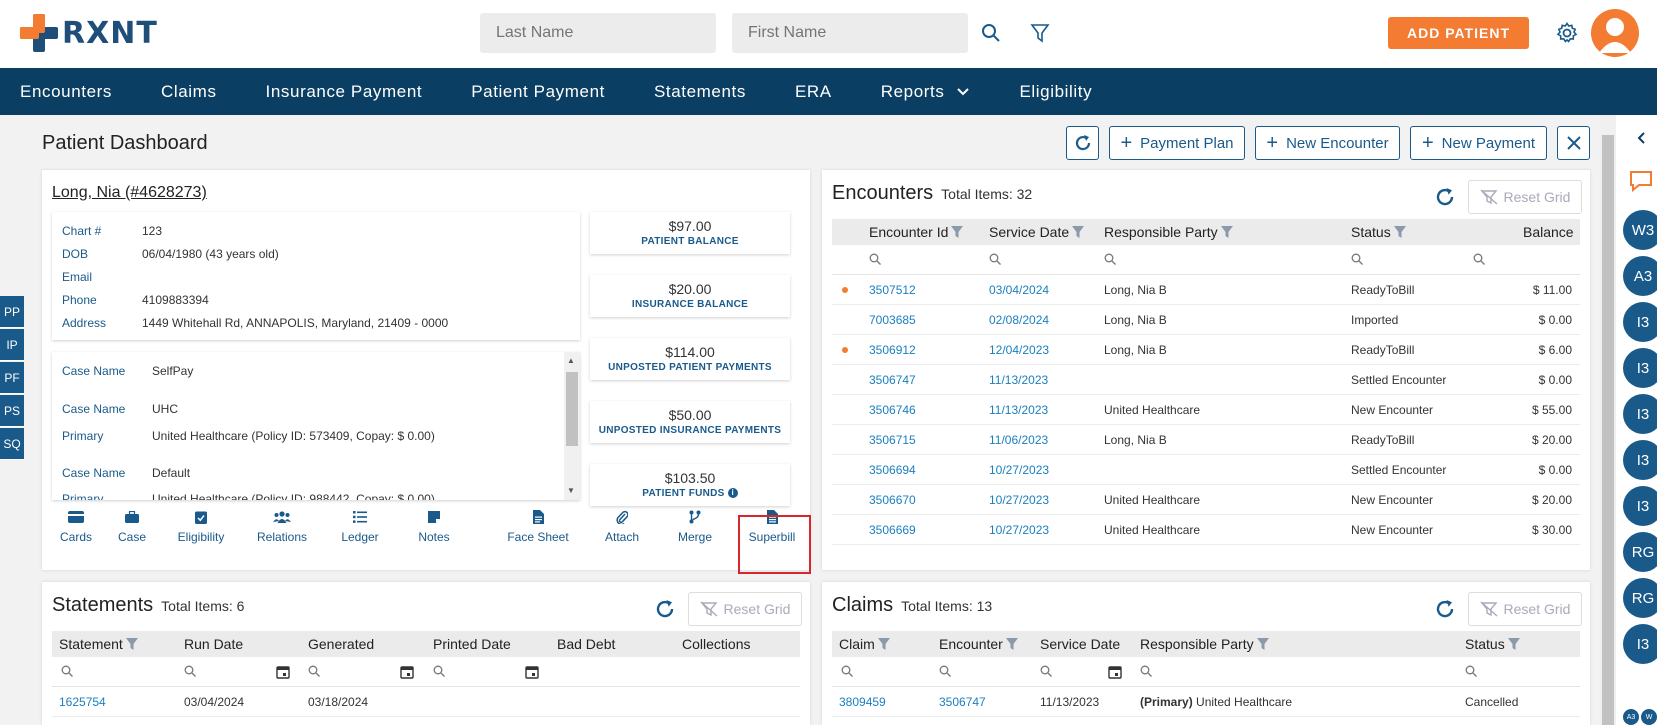 The height and width of the screenshot is (725, 1657). Describe the element at coordinates (344, 92) in the screenshot. I see `nav-insurance-payment: Insurance Payment` at that location.